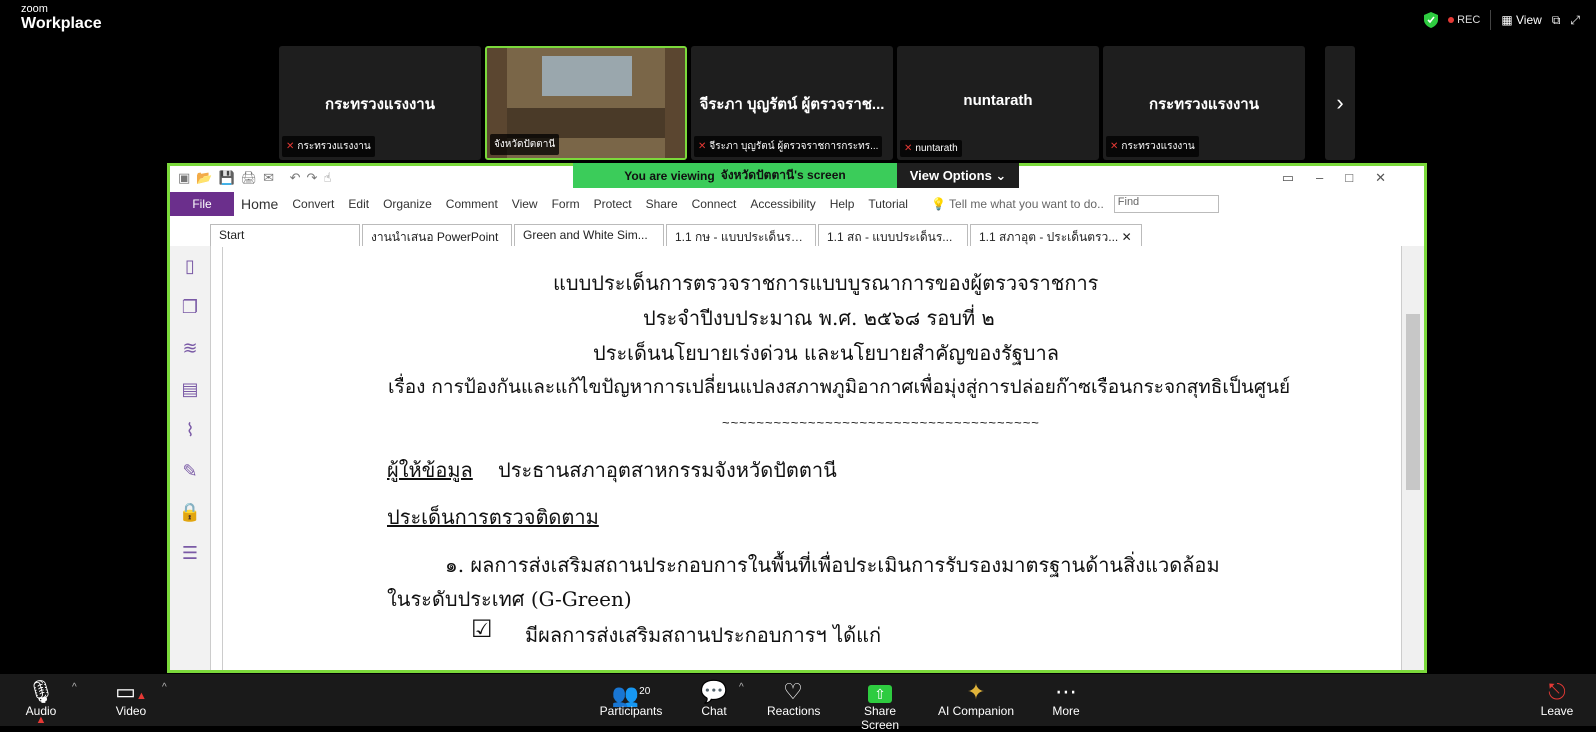 This screenshot has height=732, width=1596. What do you see at coordinates (525, 204) in the screenshot?
I see `menu-view: View` at bounding box center [525, 204].